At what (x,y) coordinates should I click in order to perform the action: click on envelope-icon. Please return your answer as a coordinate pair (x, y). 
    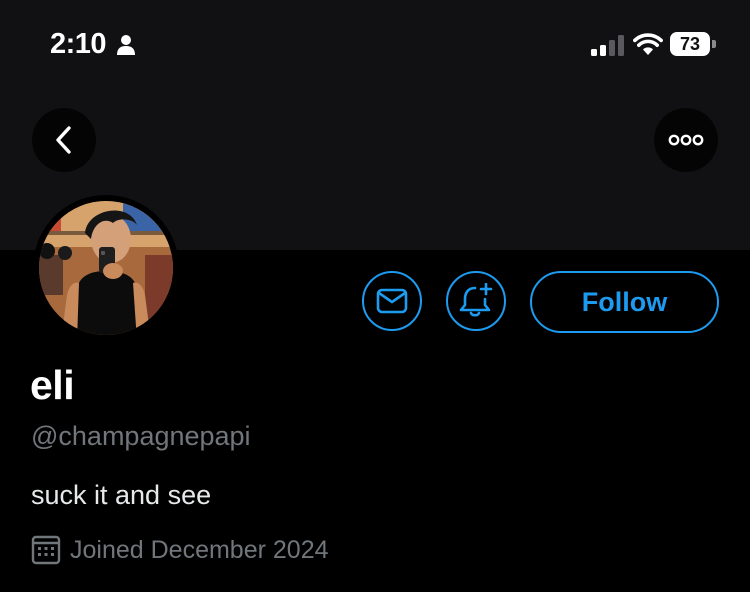
    Looking at the image, I should click on (392, 301).